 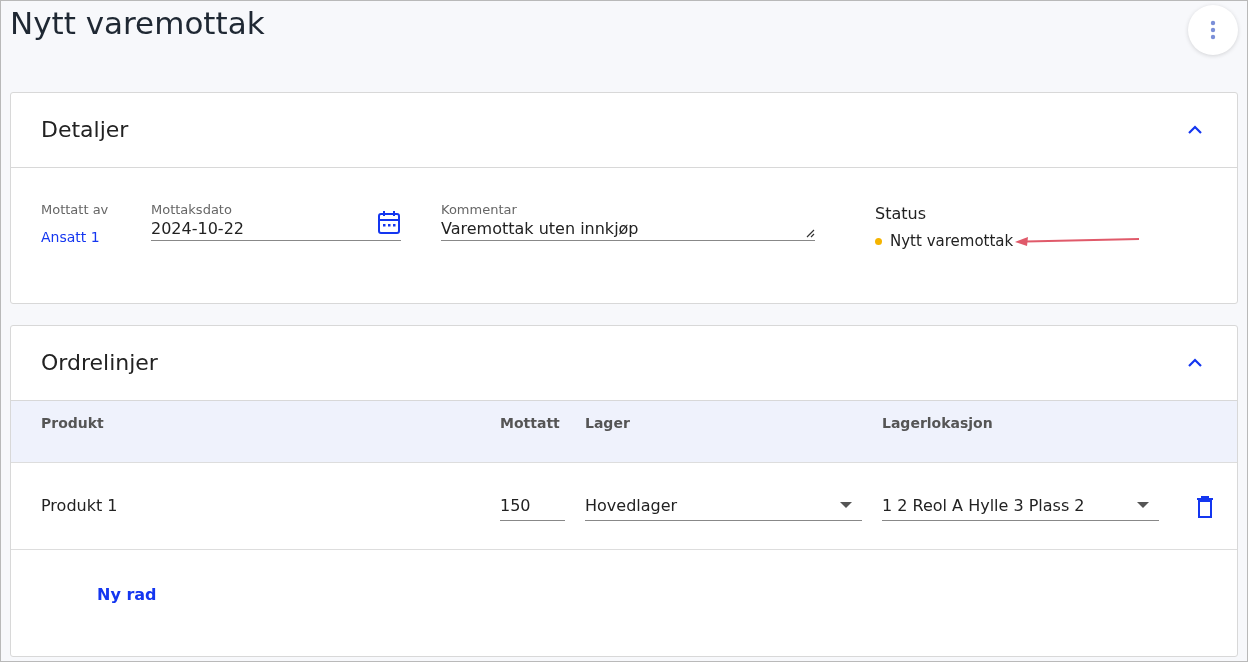 I want to click on warehouse-select: Hovedlager, so click(x=723, y=506).